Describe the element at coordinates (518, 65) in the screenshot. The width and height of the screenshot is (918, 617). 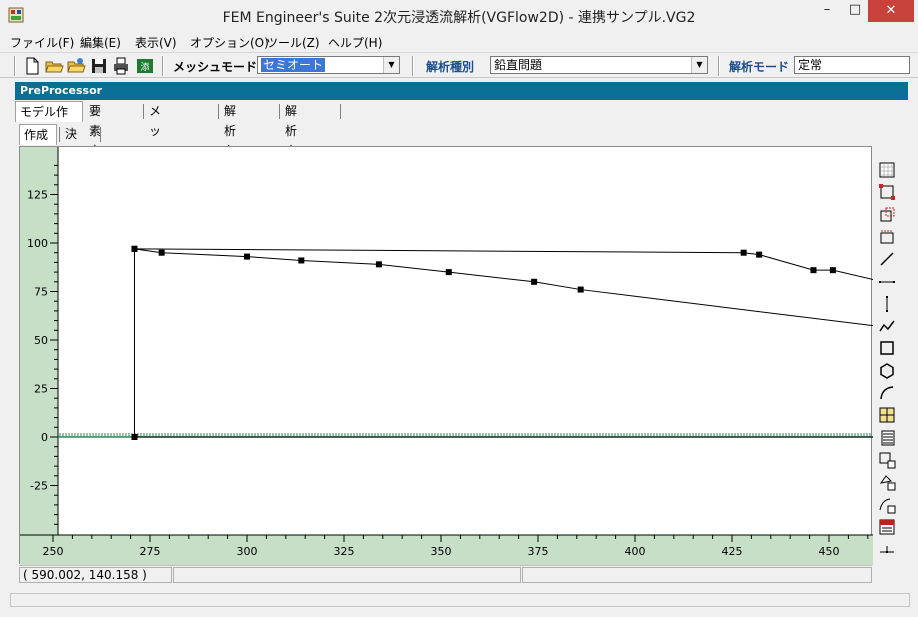
I see `analysis-type-value: 鉛直問題` at that location.